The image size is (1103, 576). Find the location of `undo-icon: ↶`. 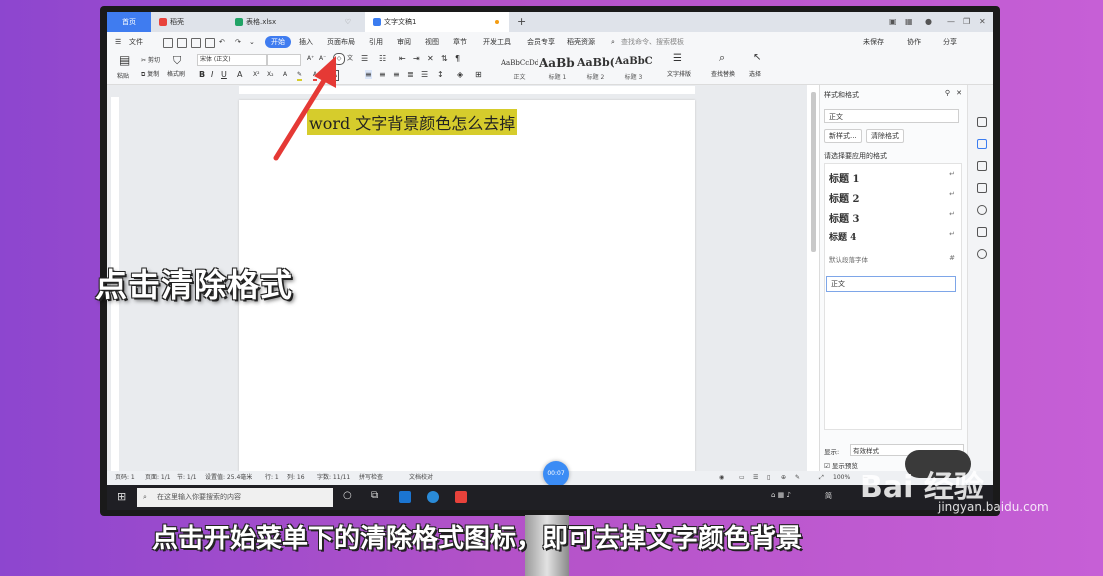

undo-icon: ↶ is located at coordinates (222, 42).